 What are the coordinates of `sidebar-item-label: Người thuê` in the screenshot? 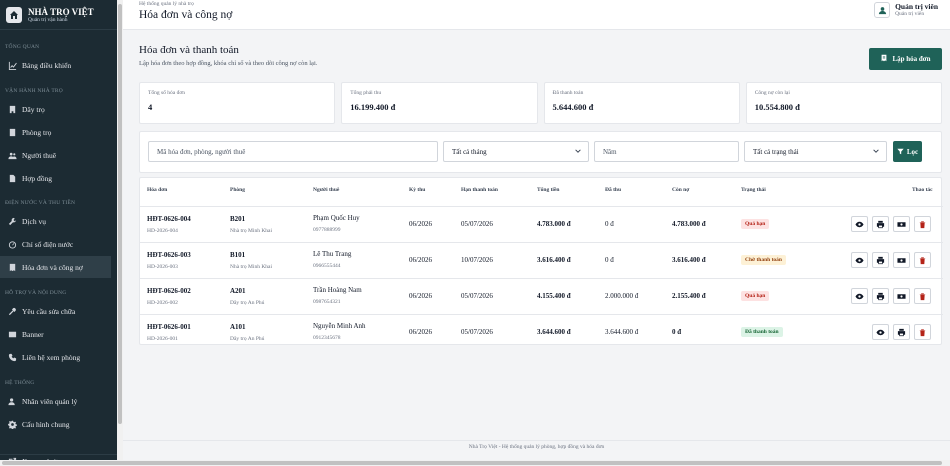 It's located at (39, 155).